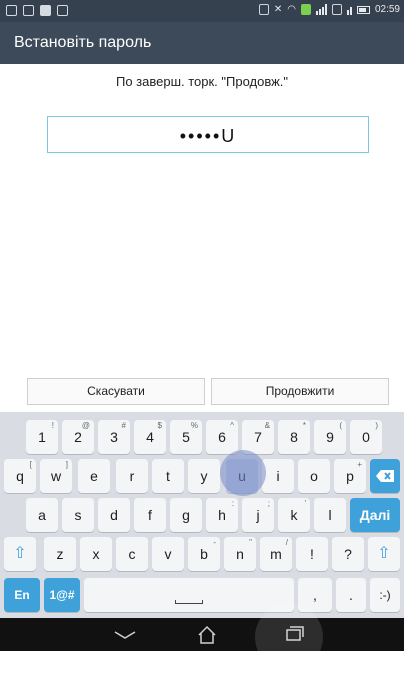 The width and height of the screenshot is (404, 686). I want to click on shift-right-button: ⇧, so click(384, 554).